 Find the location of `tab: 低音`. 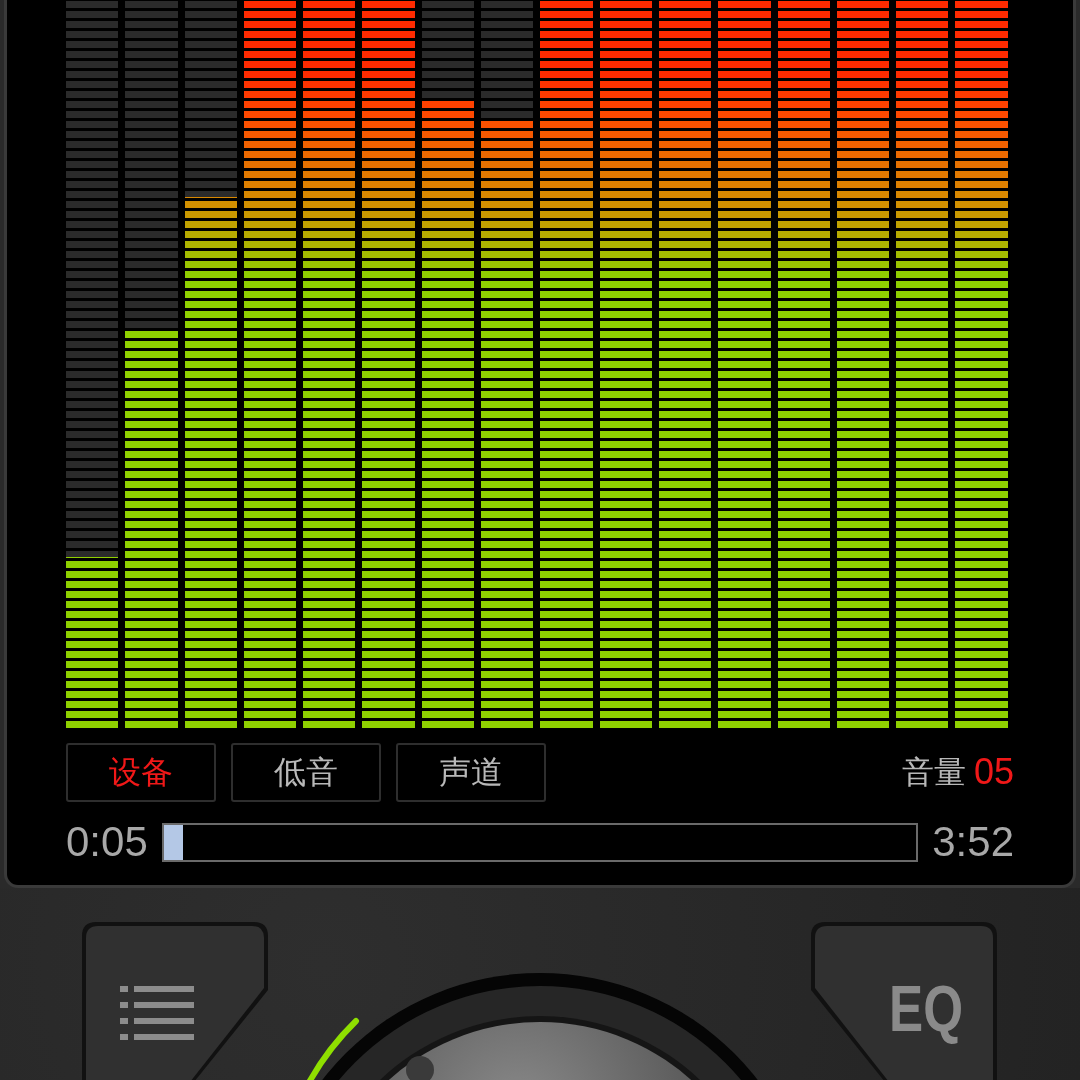

tab: 低音 is located at coordinates (306, 772).